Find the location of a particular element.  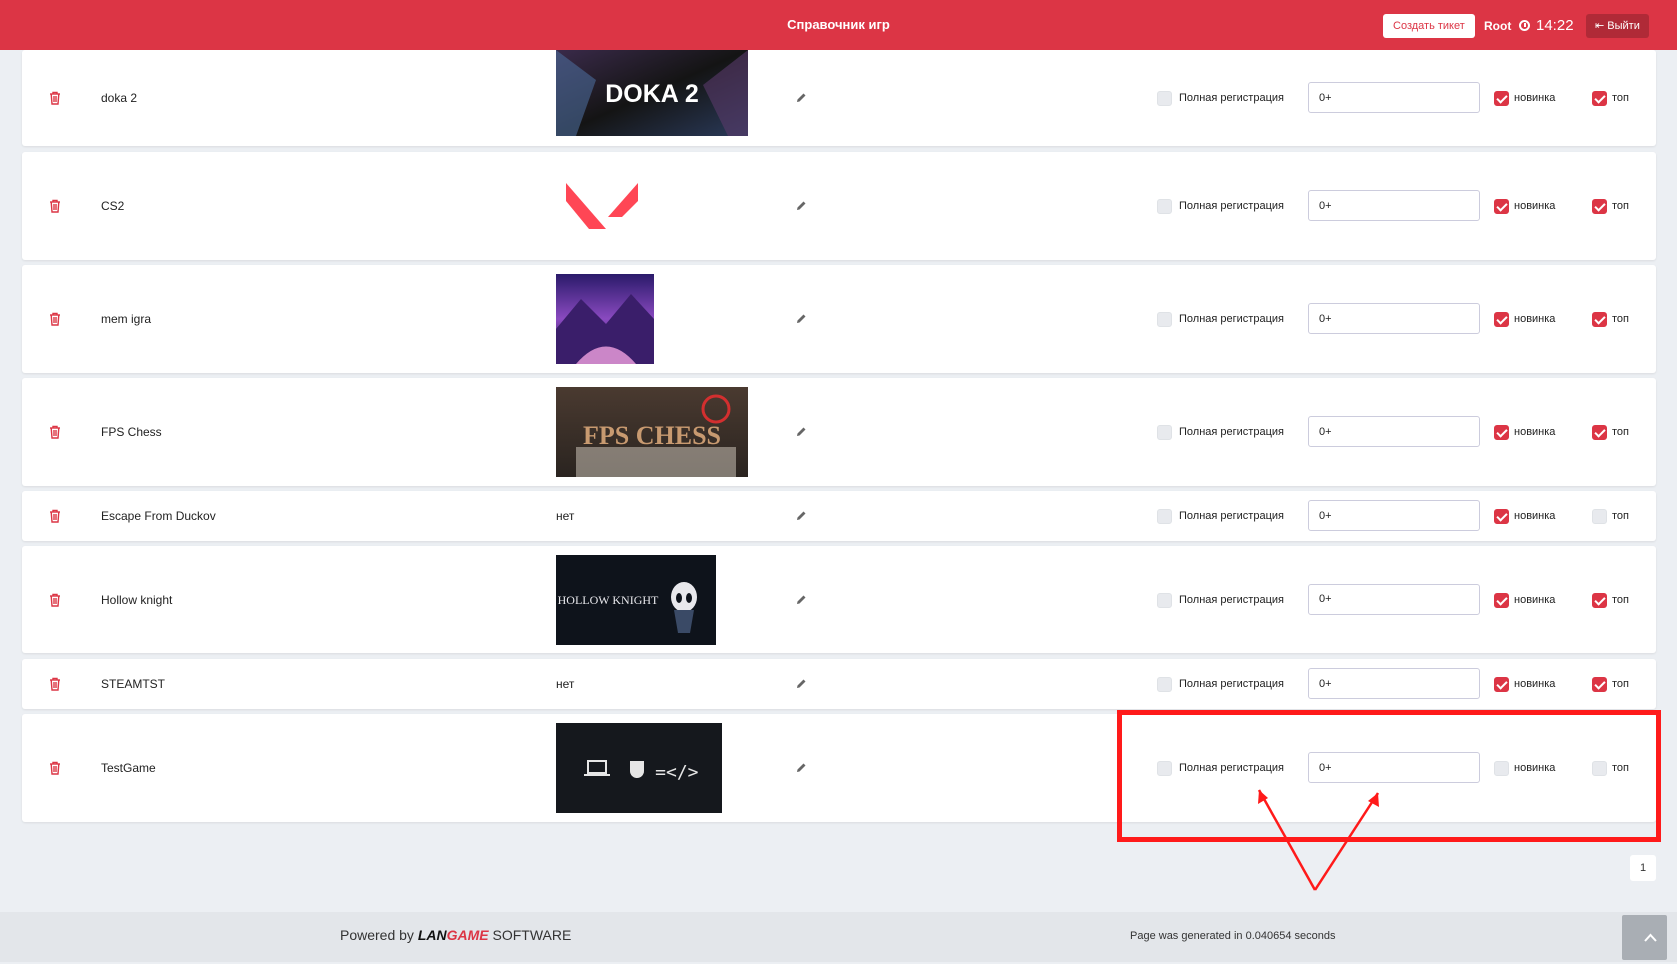

clock-time: 14:22 is located at coordinates (1555, 25).